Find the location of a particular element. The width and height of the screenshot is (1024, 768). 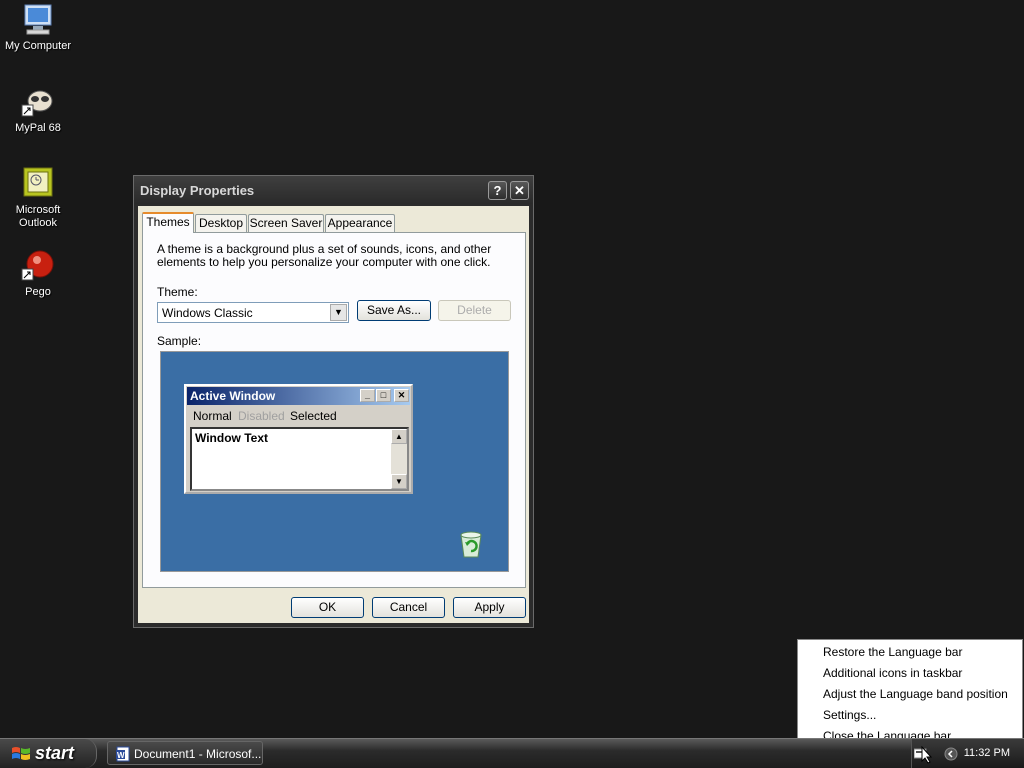

theme-dropdown: Windows Classic ▼ is located at coordinates (253, 312).